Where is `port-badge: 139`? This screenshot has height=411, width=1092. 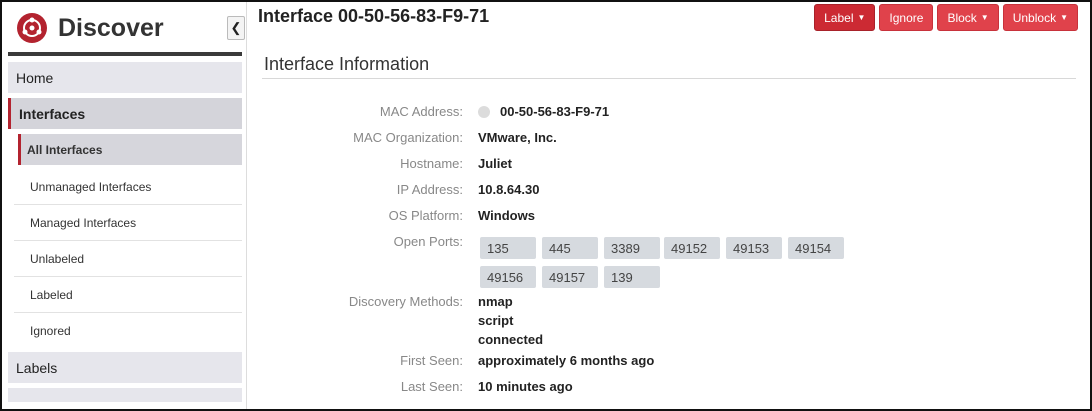 port-badge: 139 is located at coordinates (632, 277).